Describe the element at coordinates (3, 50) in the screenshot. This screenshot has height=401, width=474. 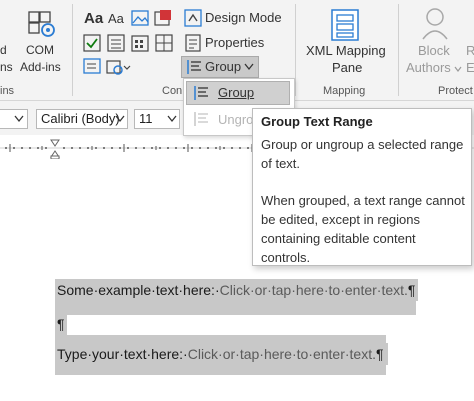
I see `addins-label: d` at that location.